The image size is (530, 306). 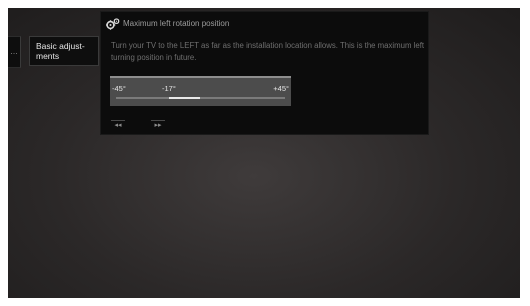 I want to click on rewind-icon: ◂◂, so click(x=118, y=125).